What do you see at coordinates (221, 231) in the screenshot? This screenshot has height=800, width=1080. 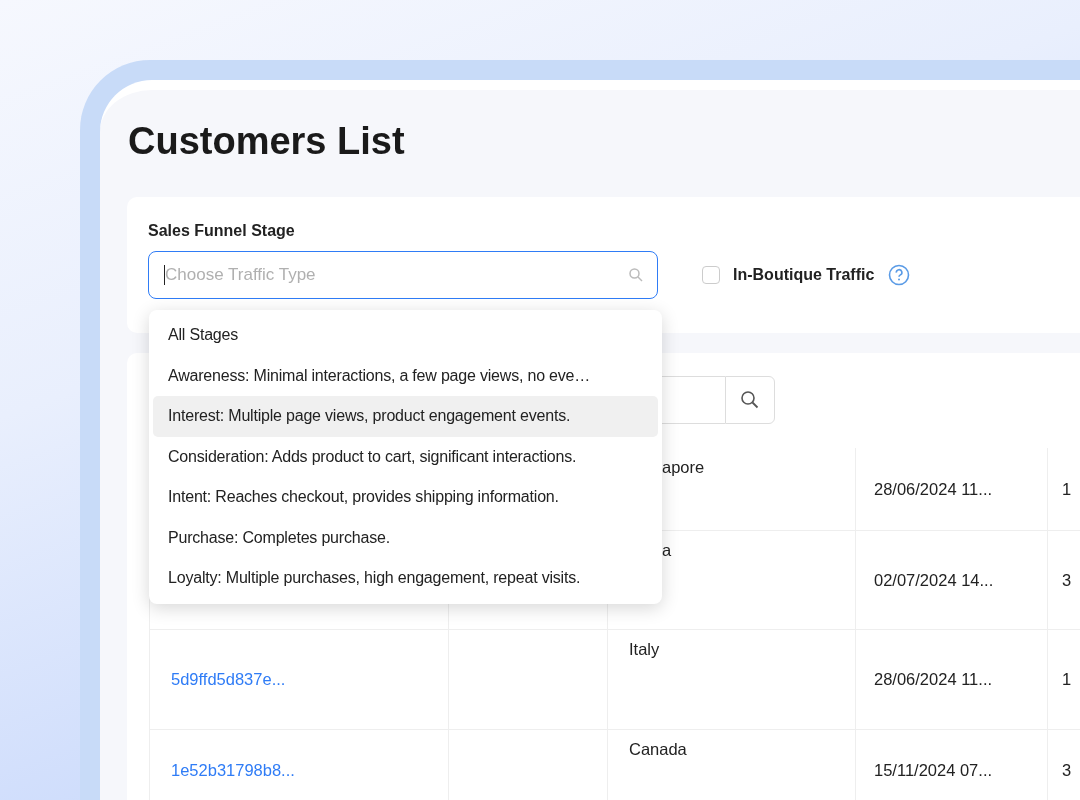 I see `field-label: Sales Funnel Stage` at bounding box center [221, 231].